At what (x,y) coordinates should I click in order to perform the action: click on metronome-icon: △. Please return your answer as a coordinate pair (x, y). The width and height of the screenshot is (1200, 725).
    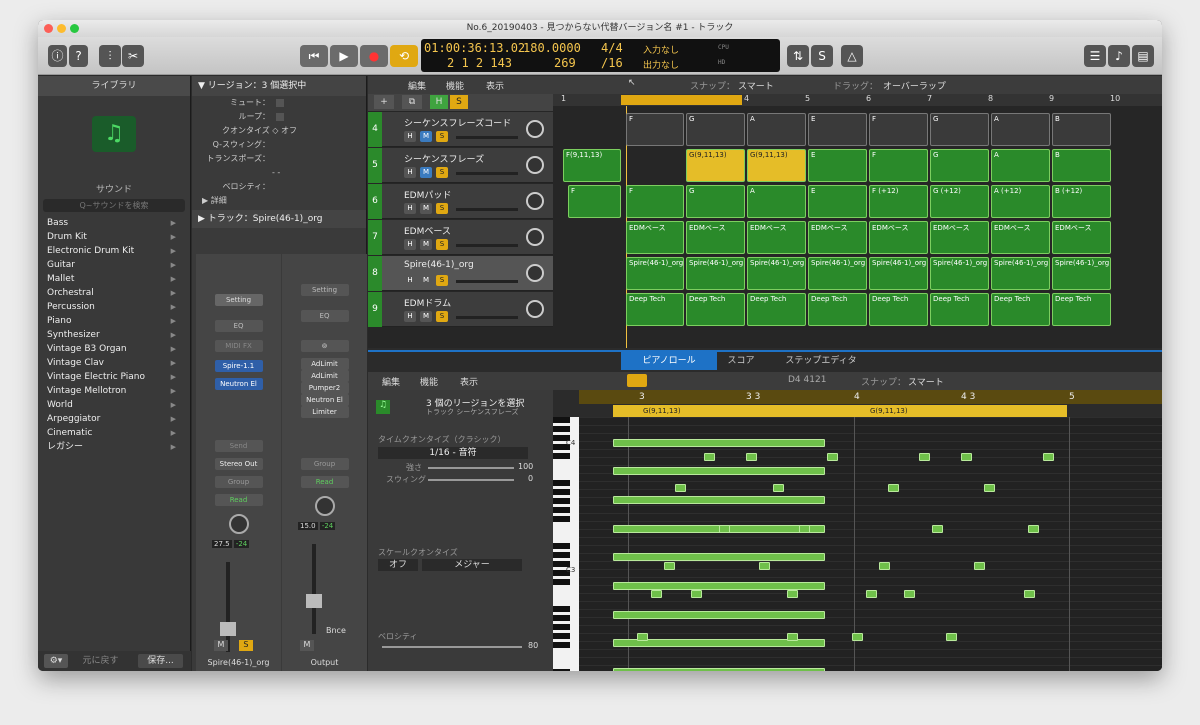
    Looking at the image, I should click on (852, 56).